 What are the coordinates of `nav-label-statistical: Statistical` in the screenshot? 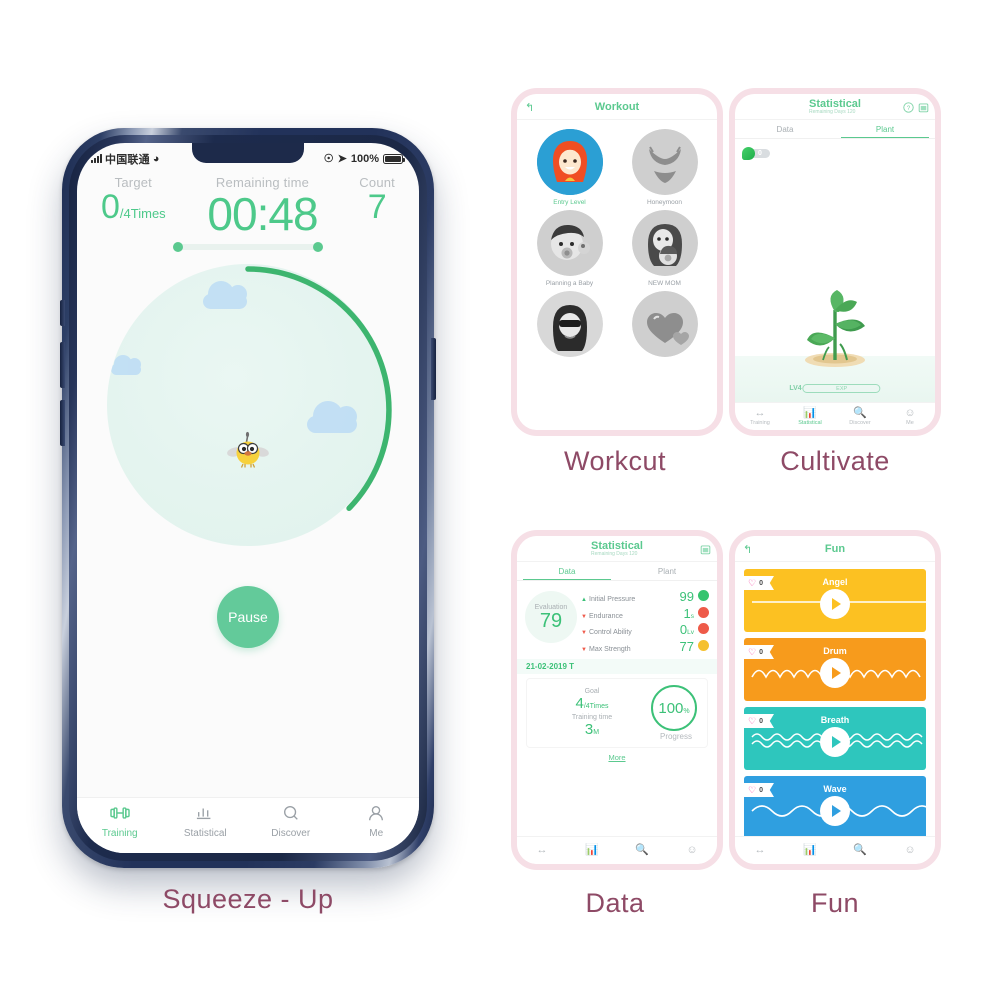 It's located at (205, 833).